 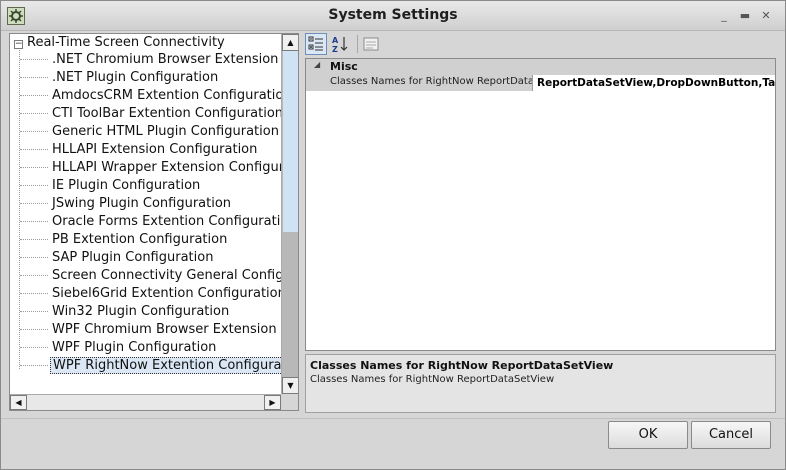 I want to click on tree-item: PB Extention Configuration, so click(x=151, y=240).